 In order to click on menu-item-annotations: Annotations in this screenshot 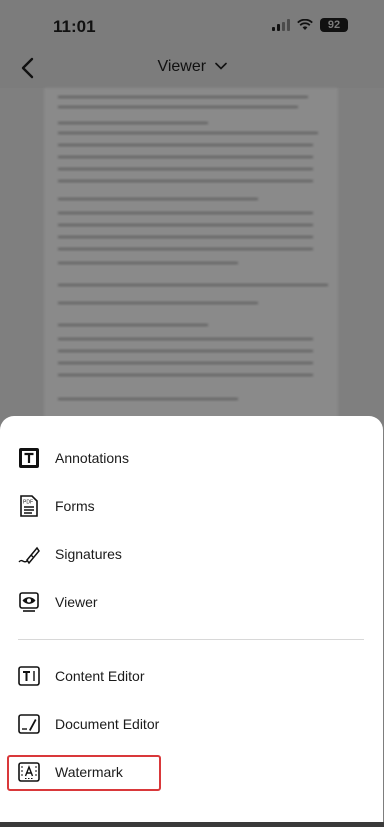, I will do `click(184, 458)`.